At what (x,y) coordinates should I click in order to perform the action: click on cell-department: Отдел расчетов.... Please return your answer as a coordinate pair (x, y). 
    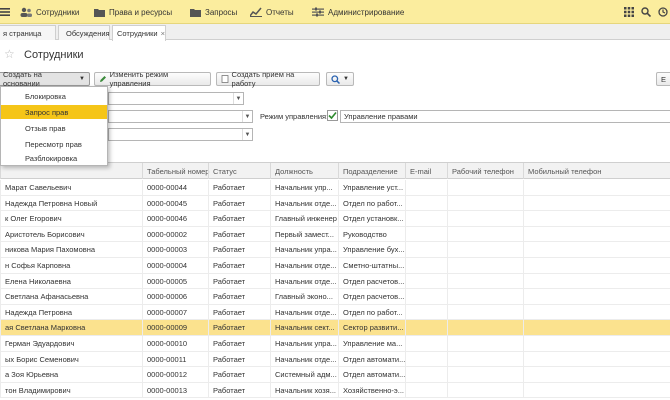
    Looking at the image, I should click on (371, 297).